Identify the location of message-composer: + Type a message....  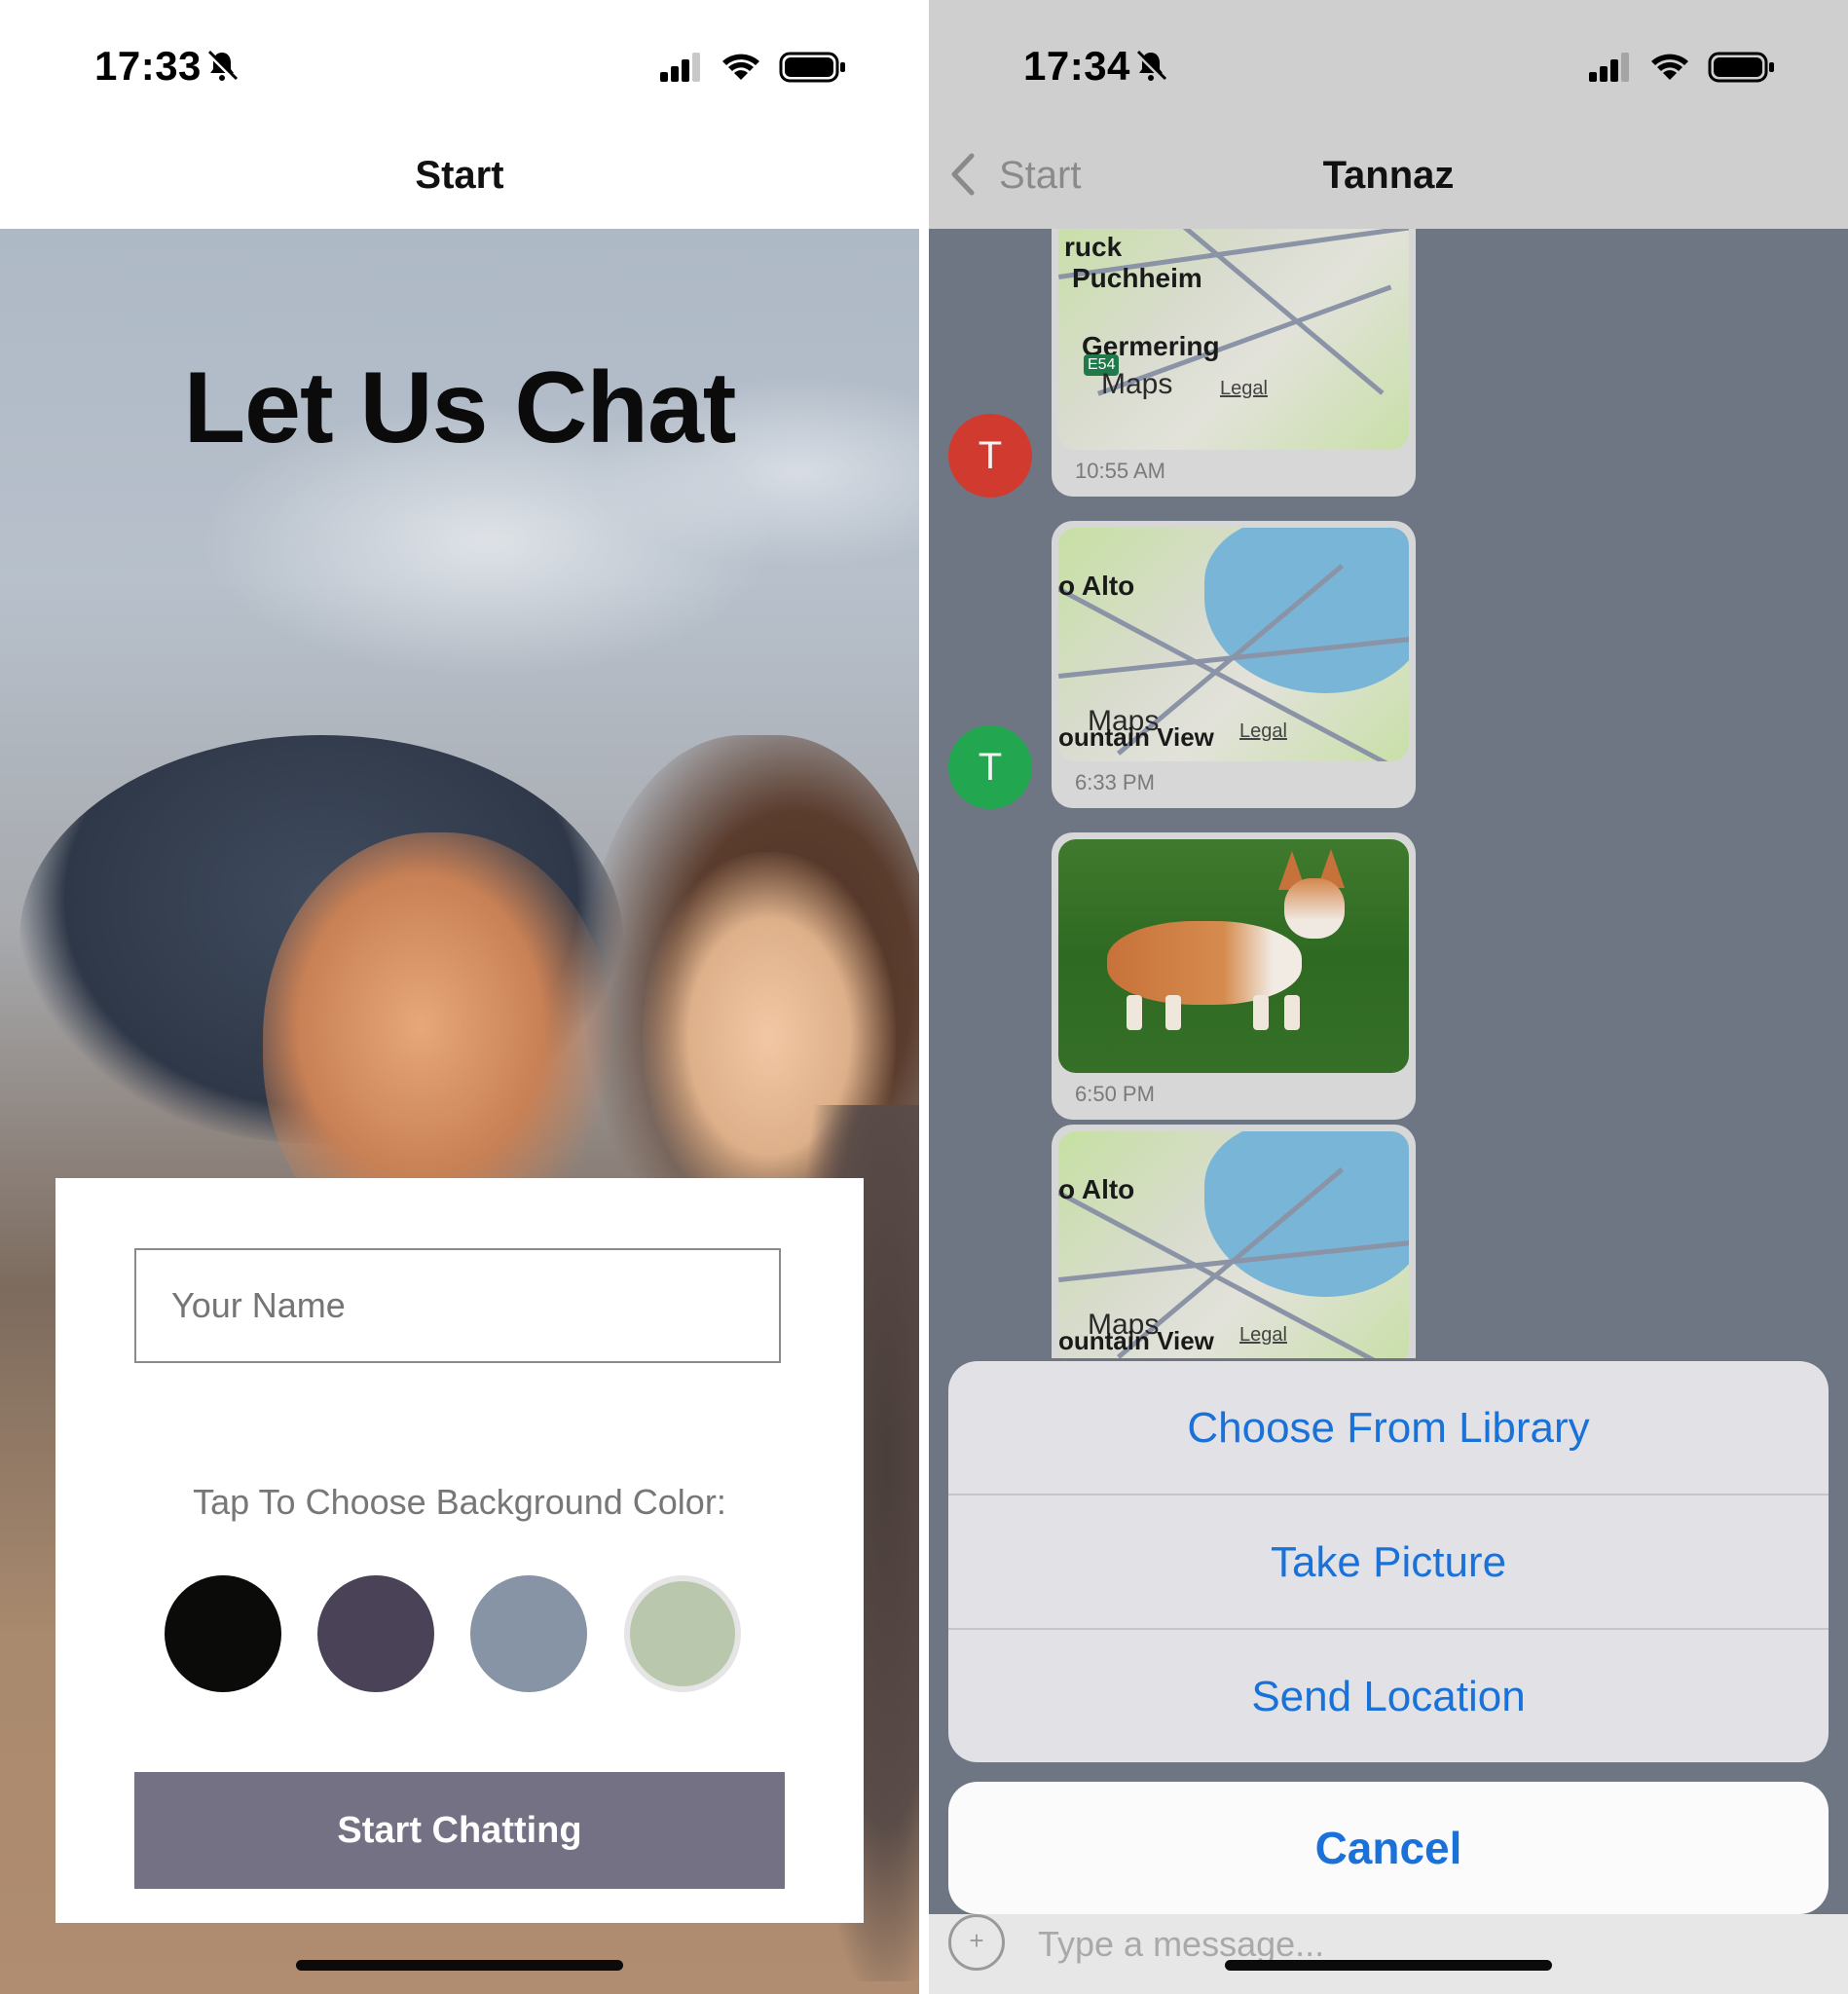
(1388, 1954).